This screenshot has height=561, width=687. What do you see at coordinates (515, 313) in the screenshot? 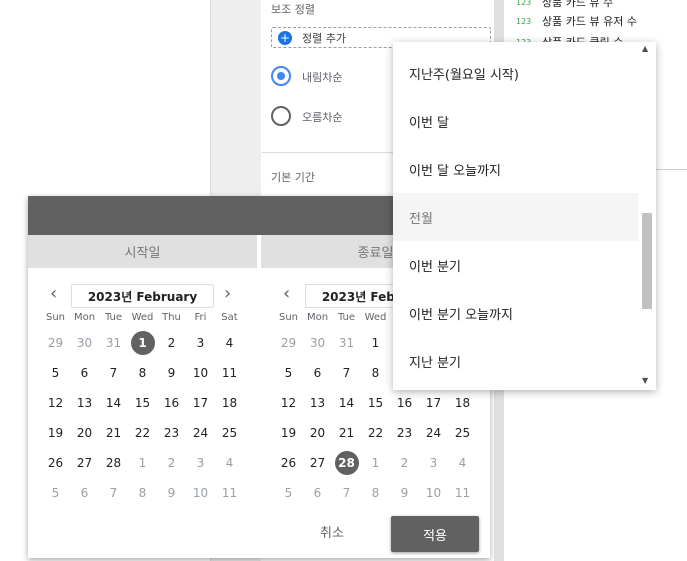
I see `menu-item: 이번 분기 오늘까지` at bounding box center [515, 313].